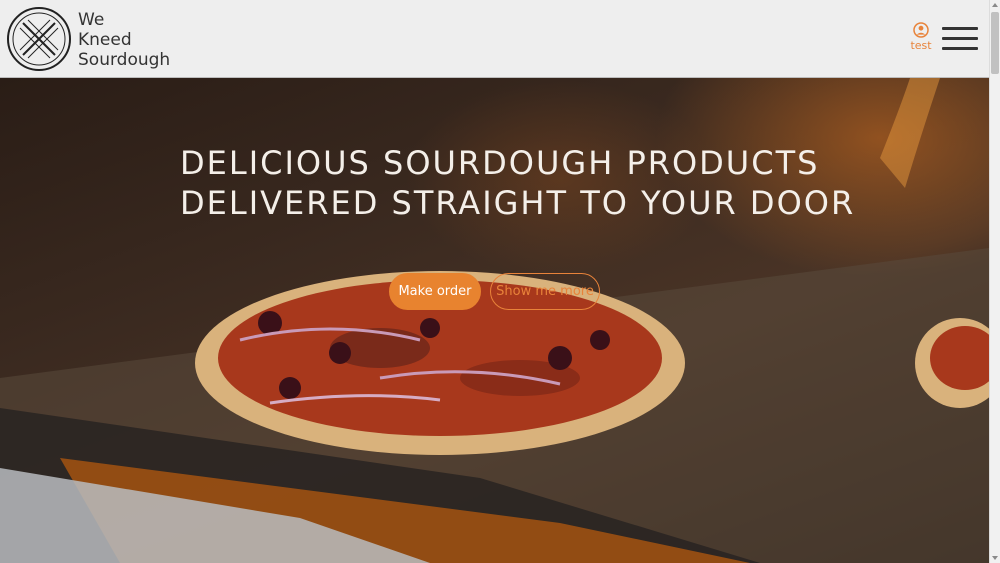 The image size is (1000, 563). I want to click on hero-headline-line-1: DELICIOUS SOURDOUGH PRODUCTS, so click(500, 163).